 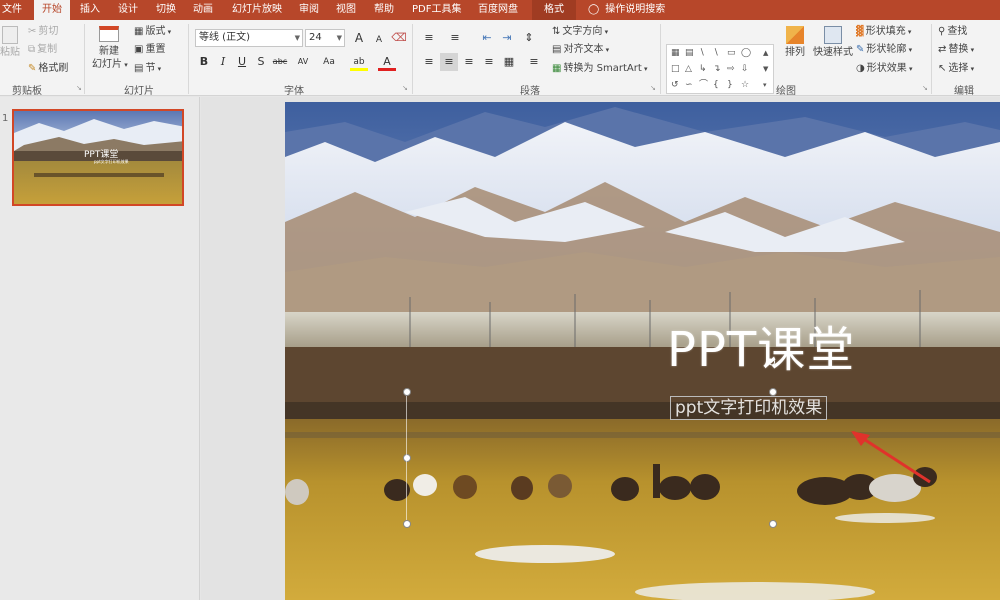 What do you see at coordinates (436, 10) in the screenshot?
I see `tab-pdf-tools: PDF工具集` at bounding box center [436, 10].